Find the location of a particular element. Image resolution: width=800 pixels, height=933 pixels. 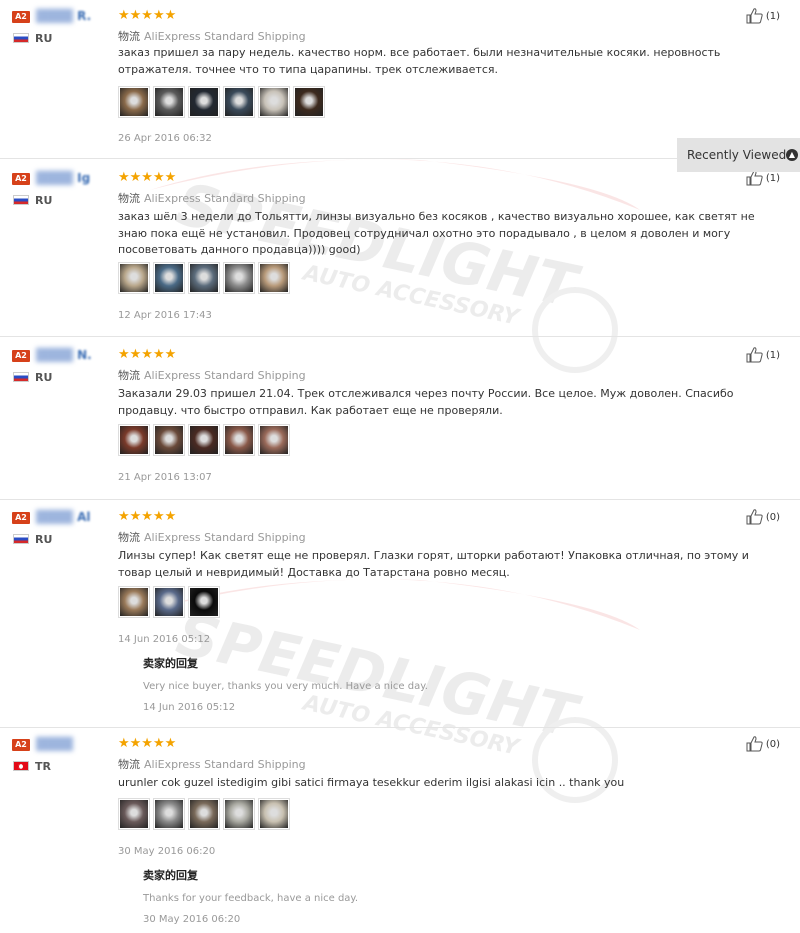

buyer-name-visible: Ig is located at coordinates (84, 178).